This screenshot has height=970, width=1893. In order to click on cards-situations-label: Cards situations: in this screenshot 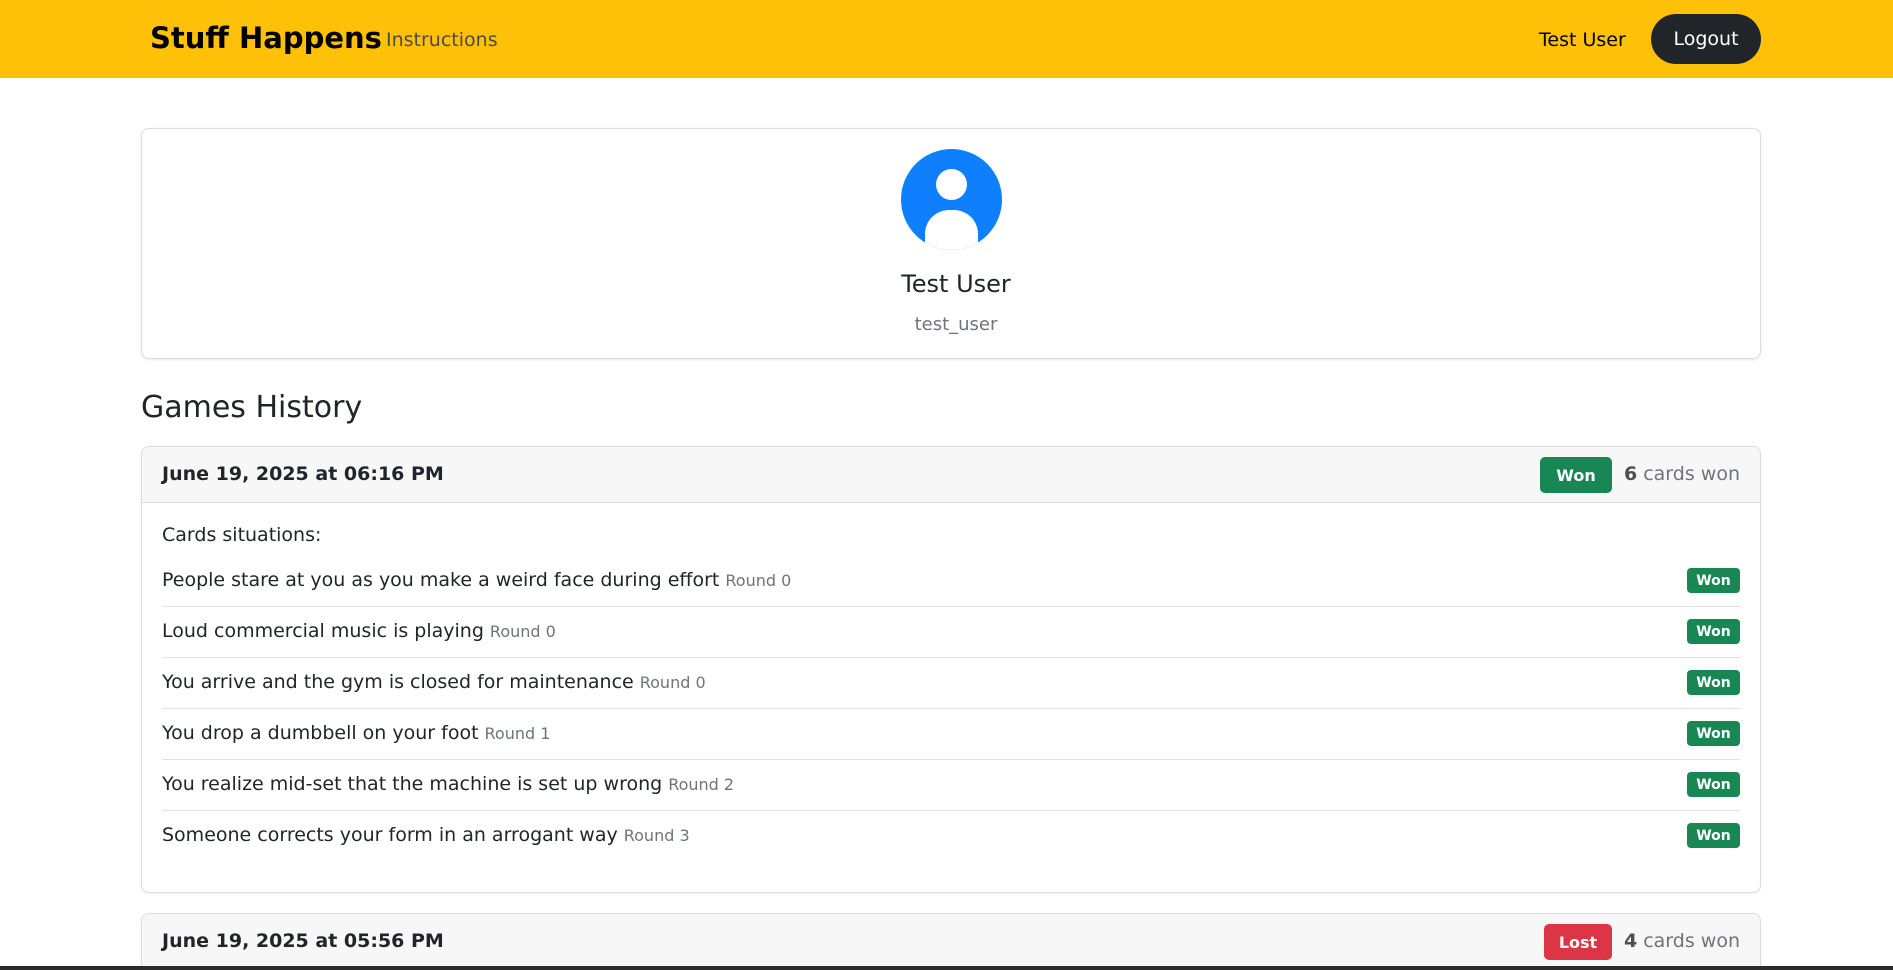, I will do `click(242, 535)`.